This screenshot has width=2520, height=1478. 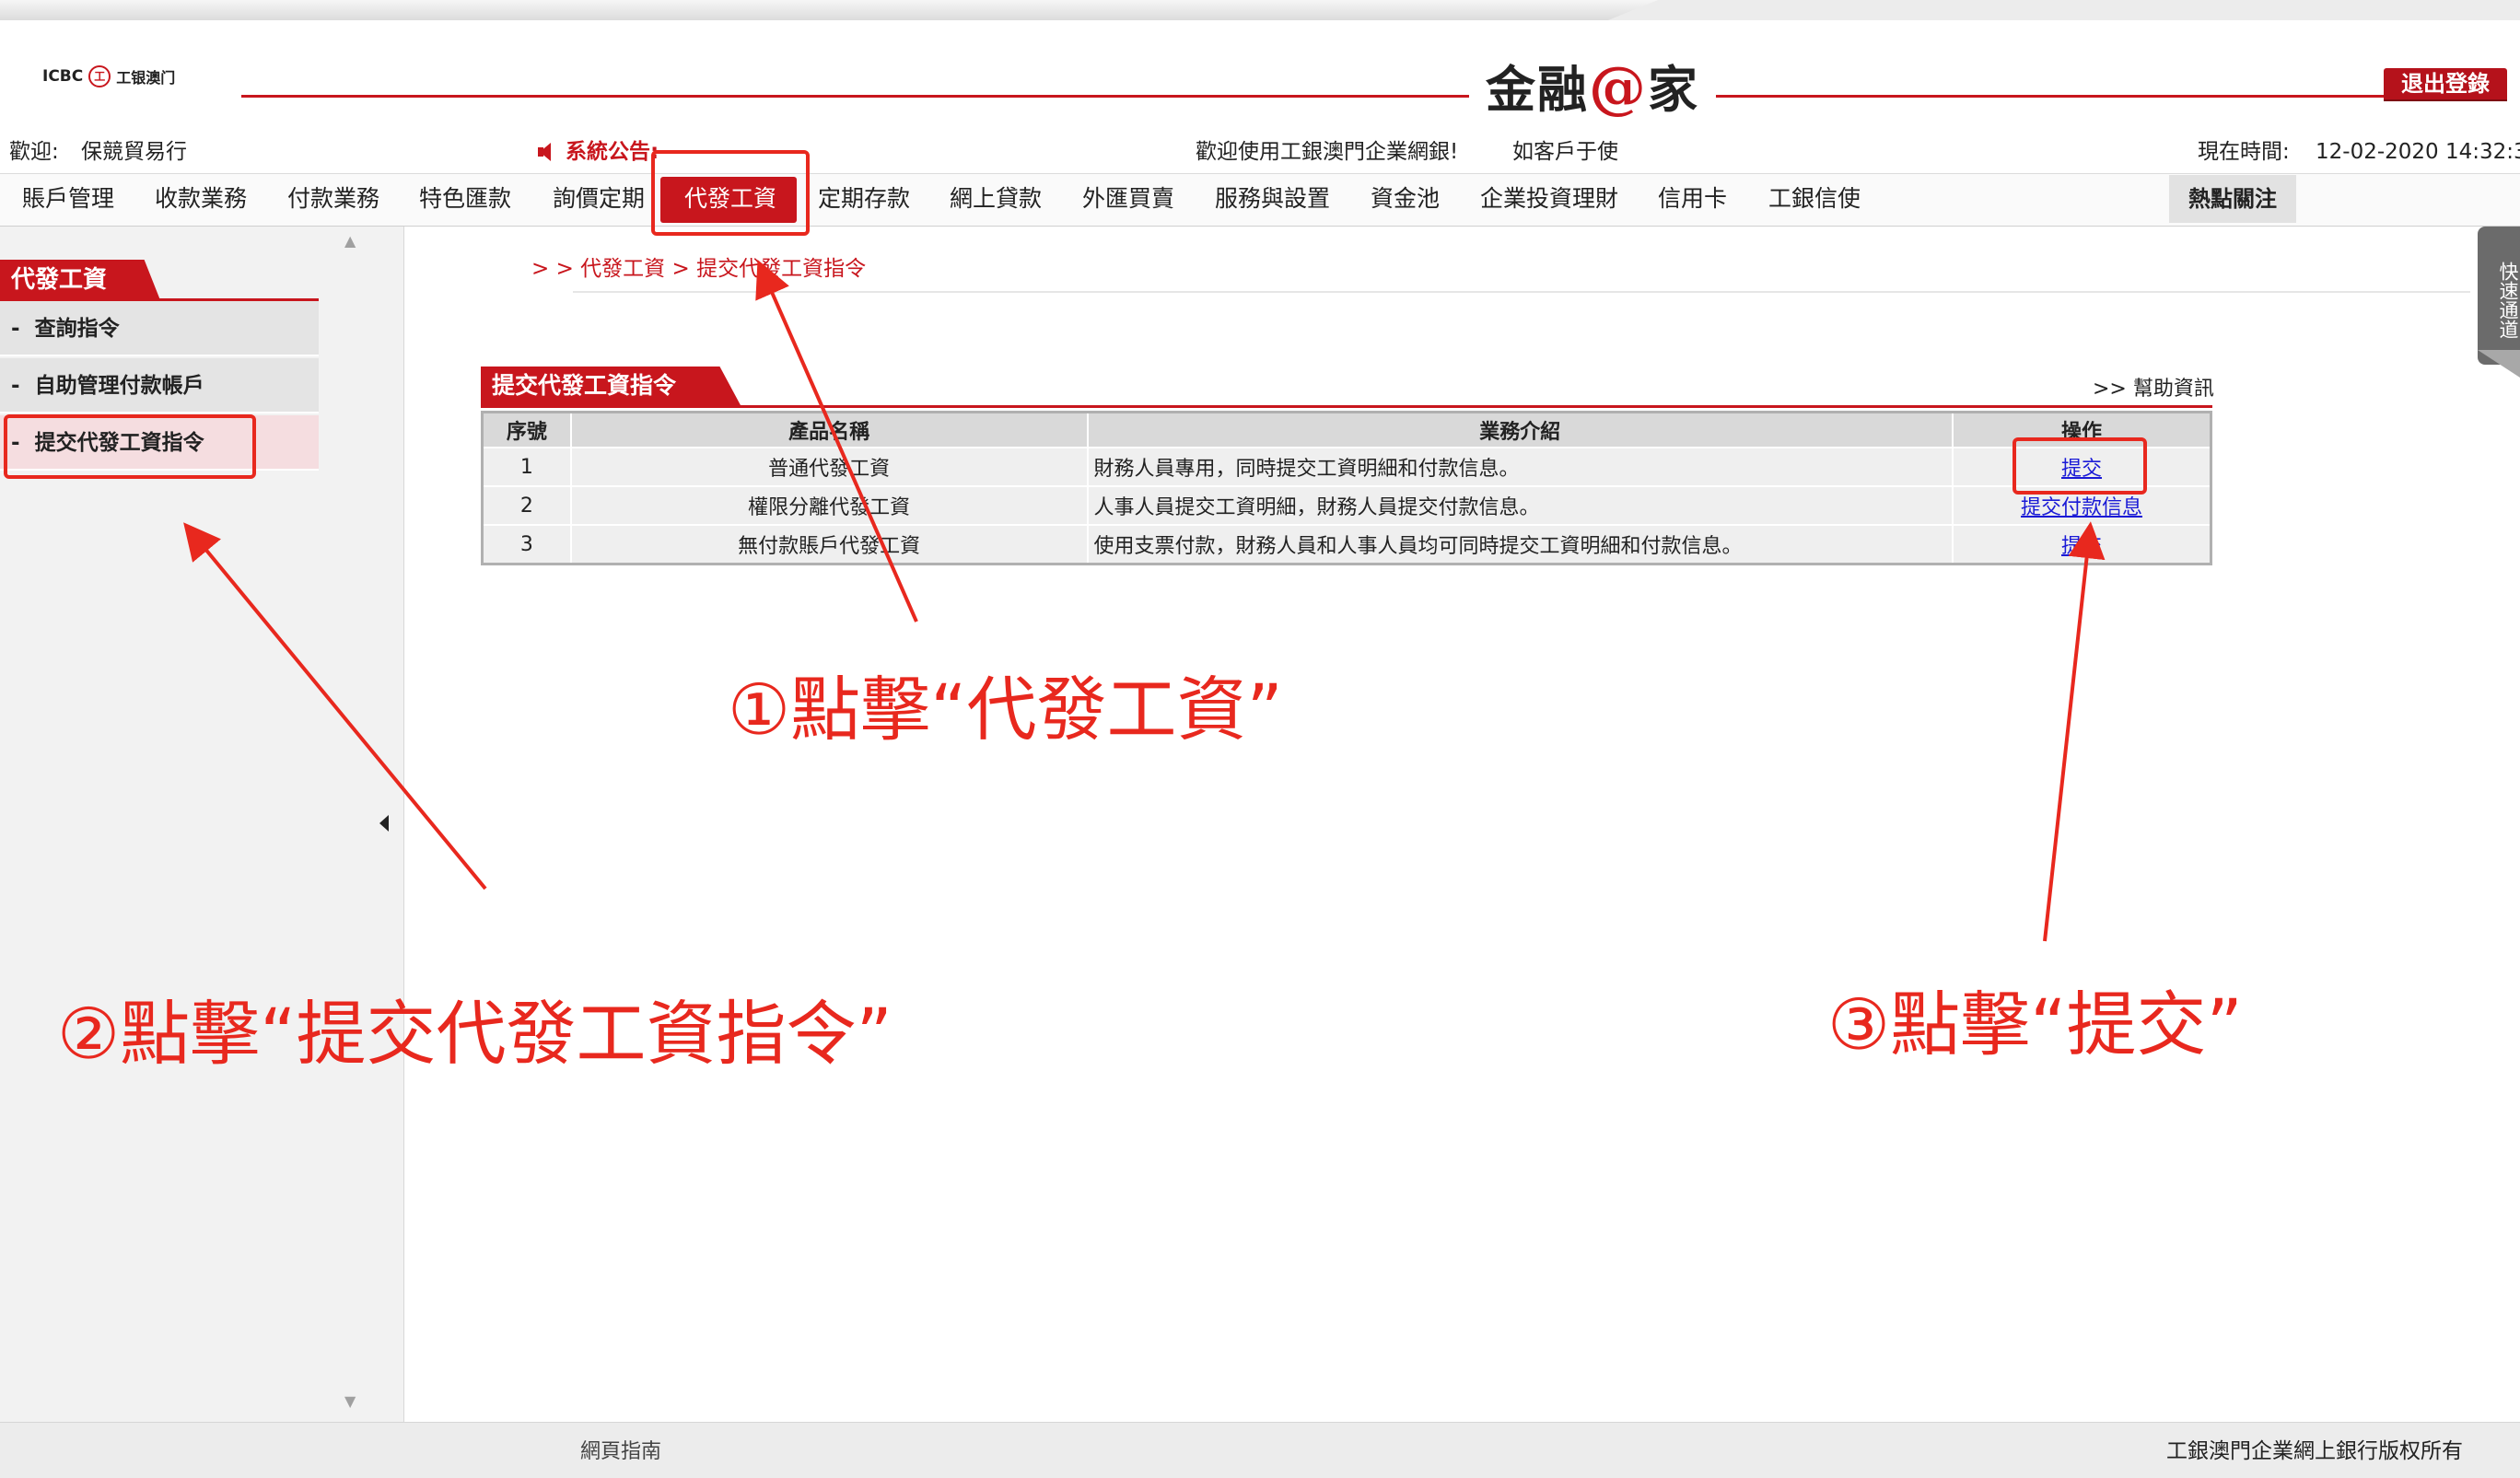 What do you see at coordinates (552, 269) in the screenshot?
I see `breadcrumb-prefix: > >` at bounding box center [552, 269].